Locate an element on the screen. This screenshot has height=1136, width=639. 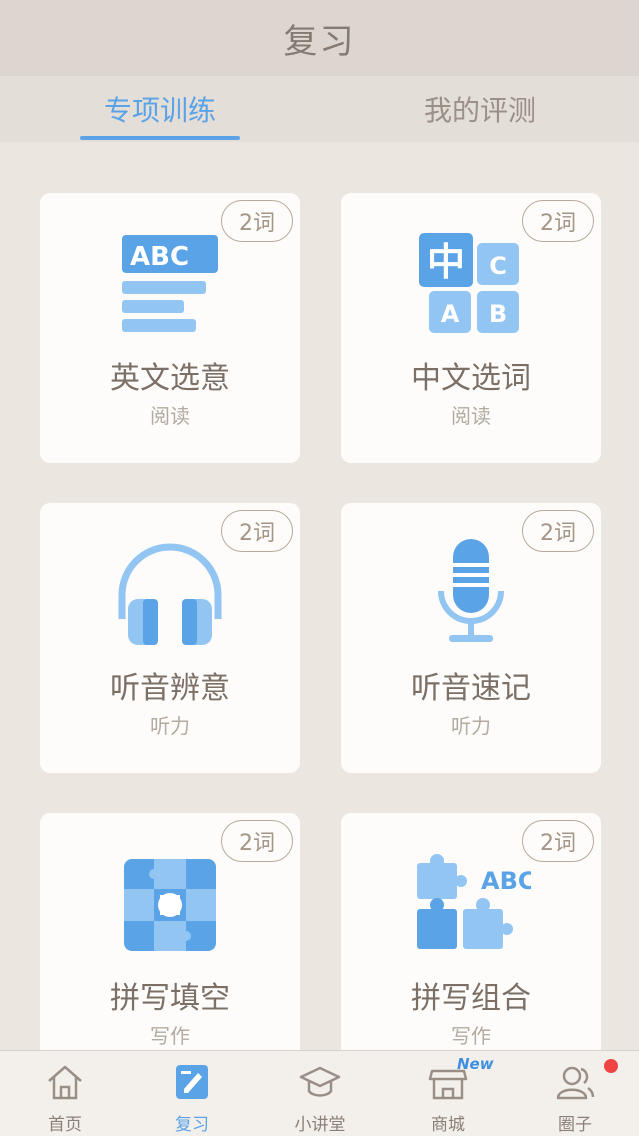
svg-text: B is located at coordinates (498, 314).